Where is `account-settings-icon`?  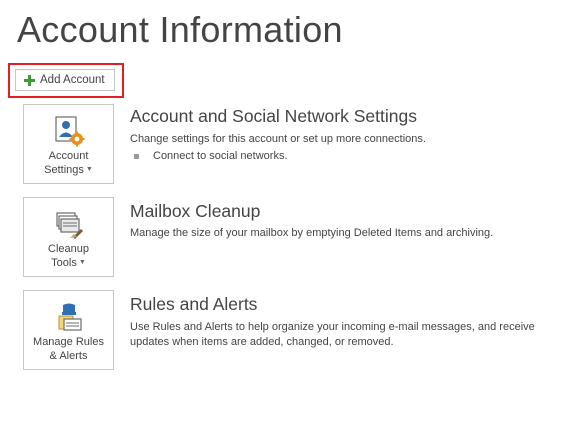
account-settings-icon is located at coordinates (69, 131).